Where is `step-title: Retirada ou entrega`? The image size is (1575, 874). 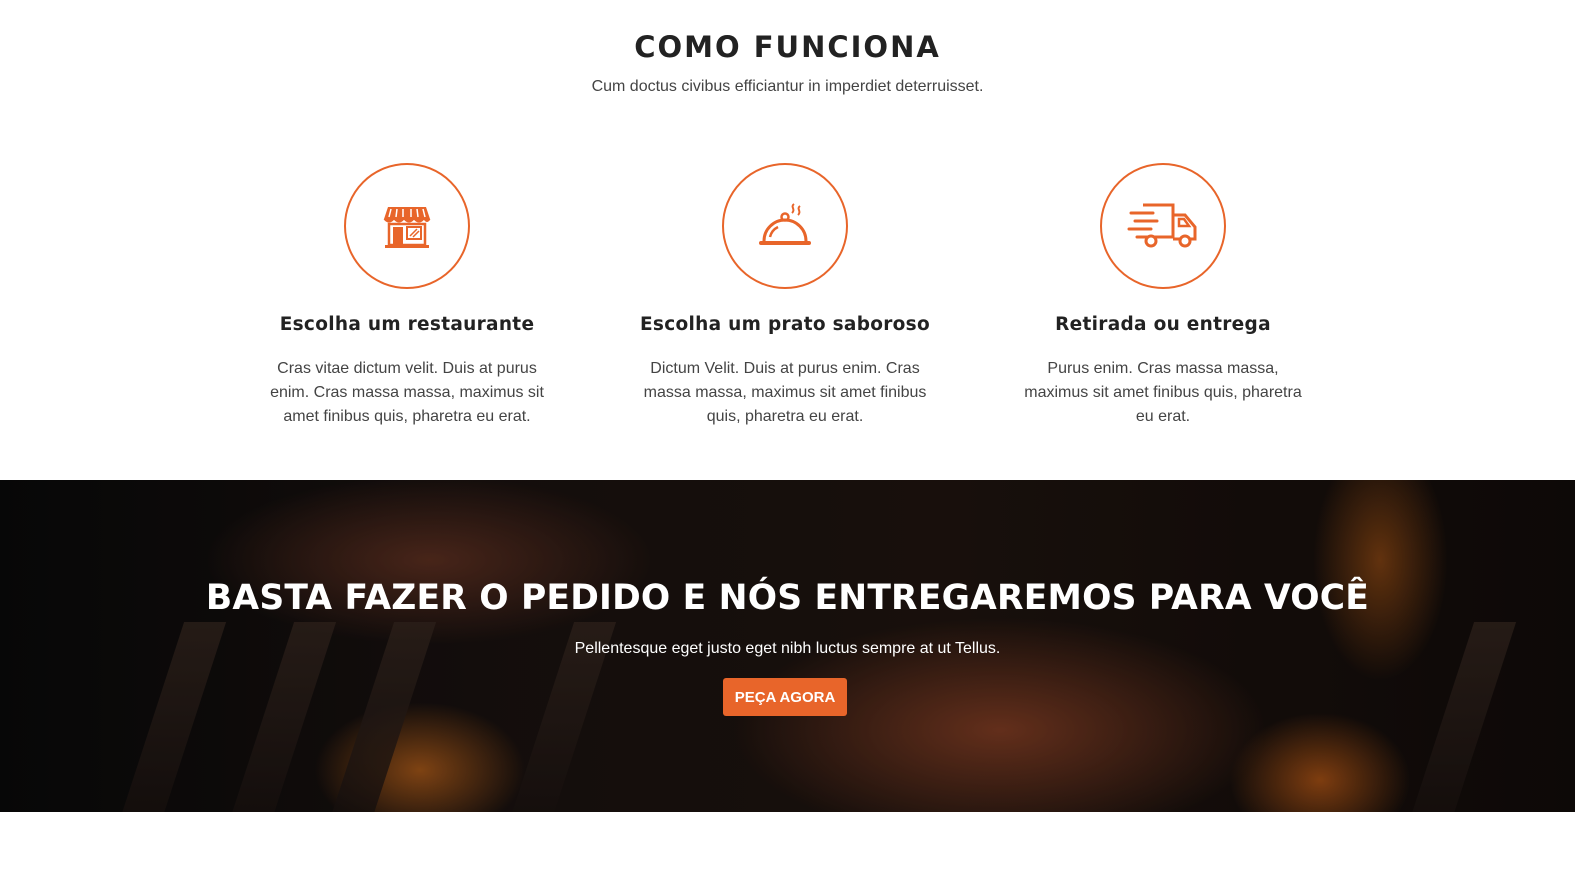 step-title: Retirada ou entrega is located at coordinates (1163, 324).